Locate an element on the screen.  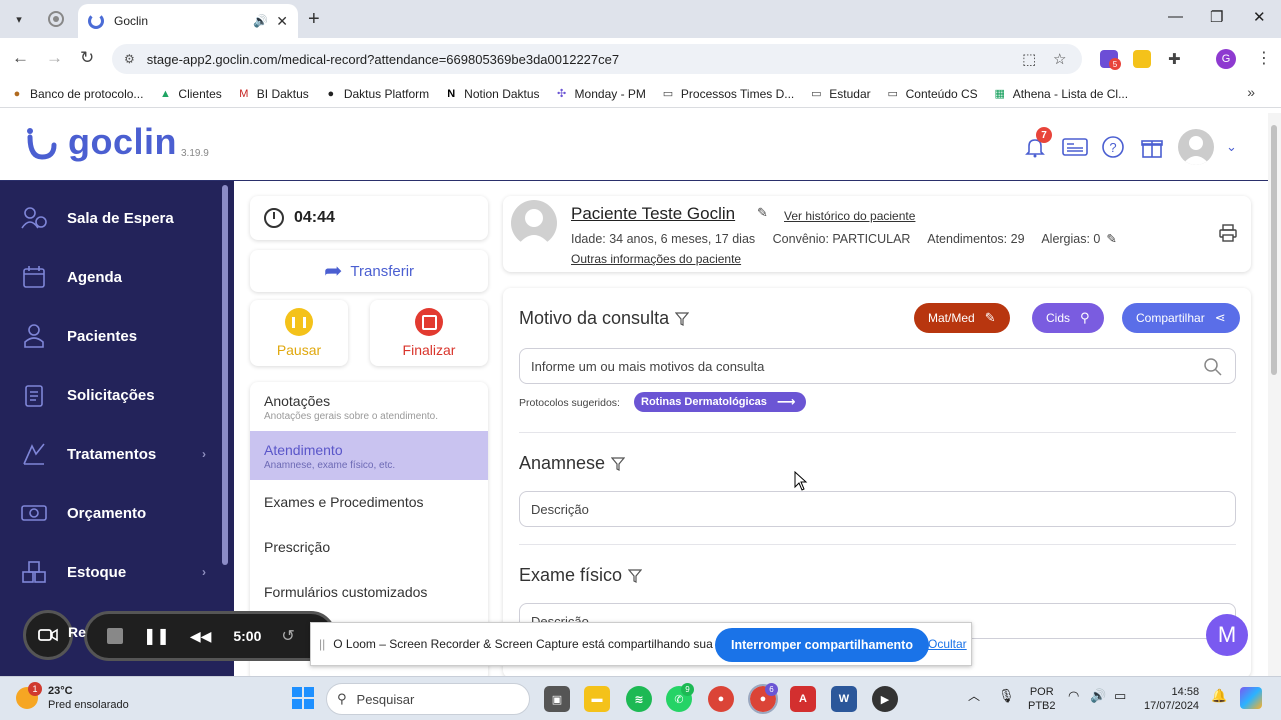
word-icon: W is located at coordinates (844, 699).